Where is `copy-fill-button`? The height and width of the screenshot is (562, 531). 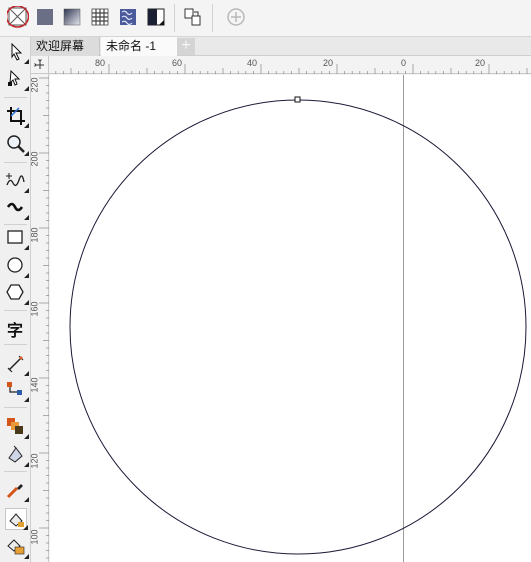 copy-fill-button is located at coordinates (193, 17).